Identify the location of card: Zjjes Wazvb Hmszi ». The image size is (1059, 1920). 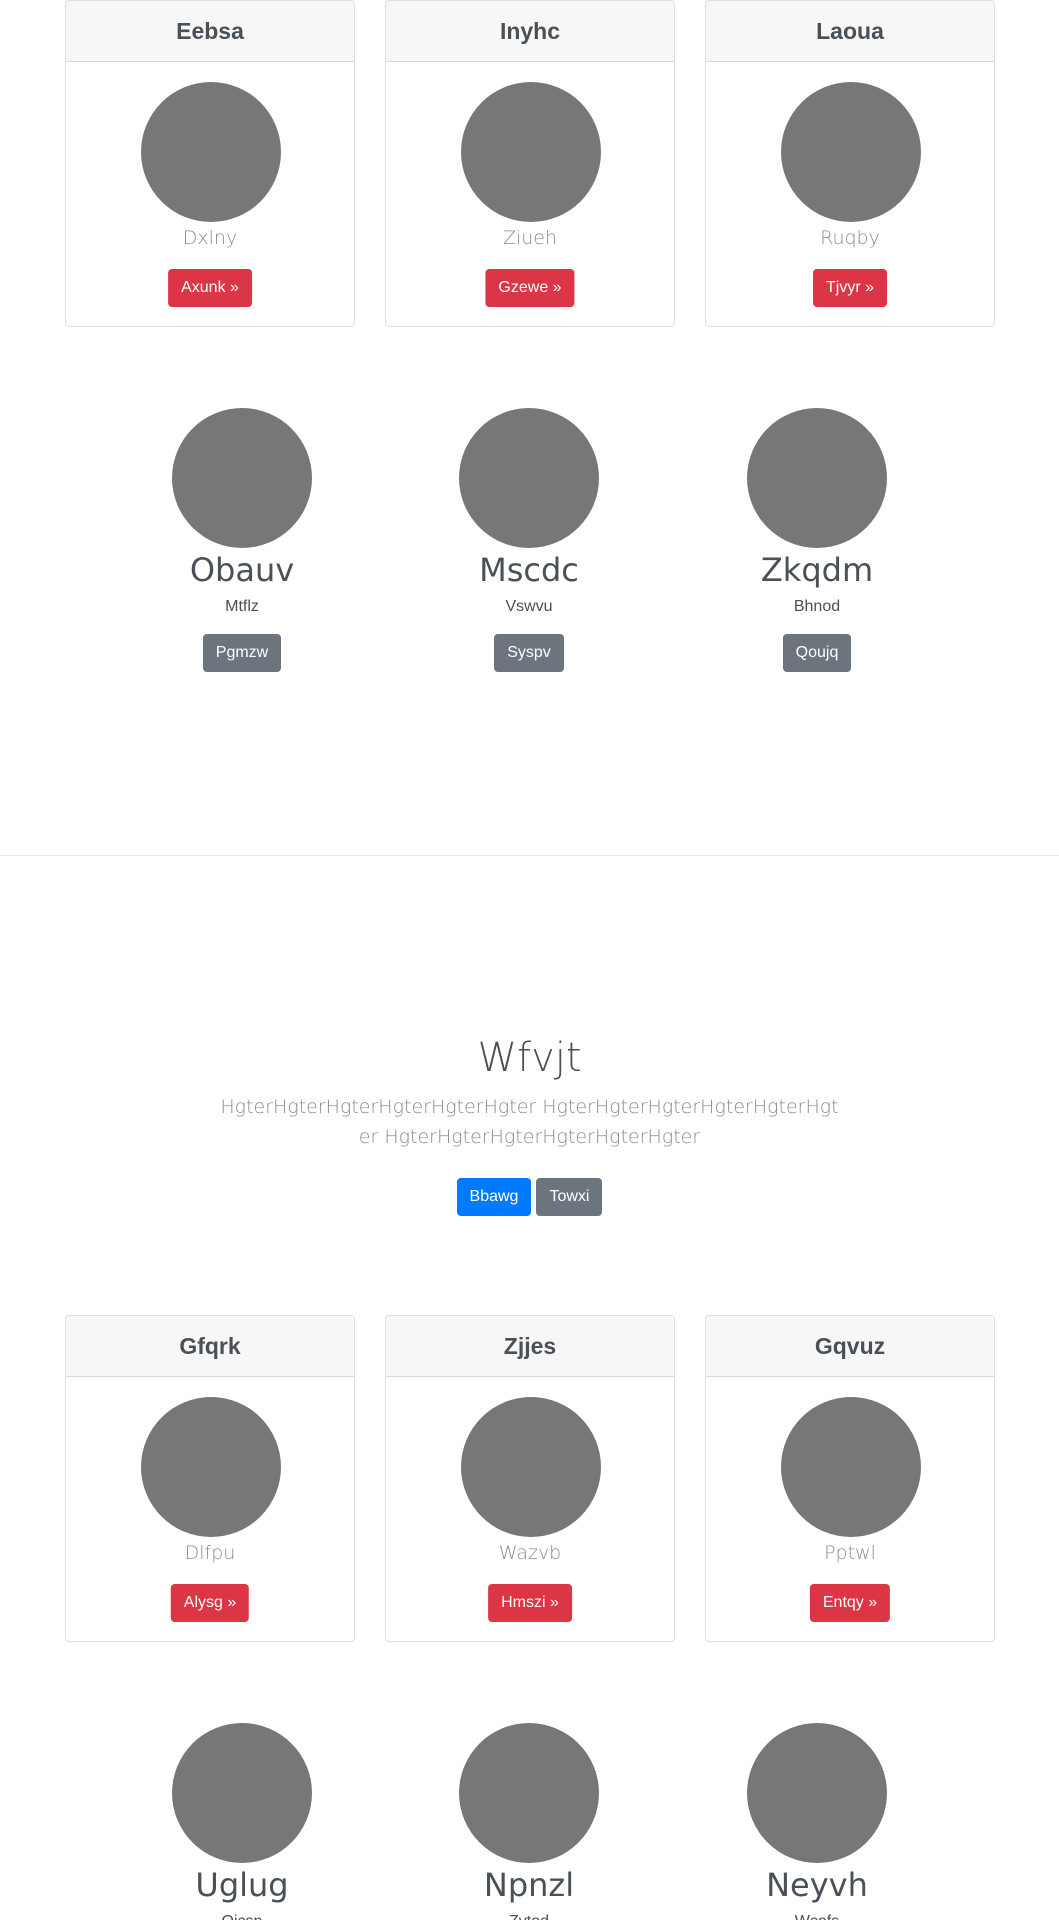
(530, 1478).